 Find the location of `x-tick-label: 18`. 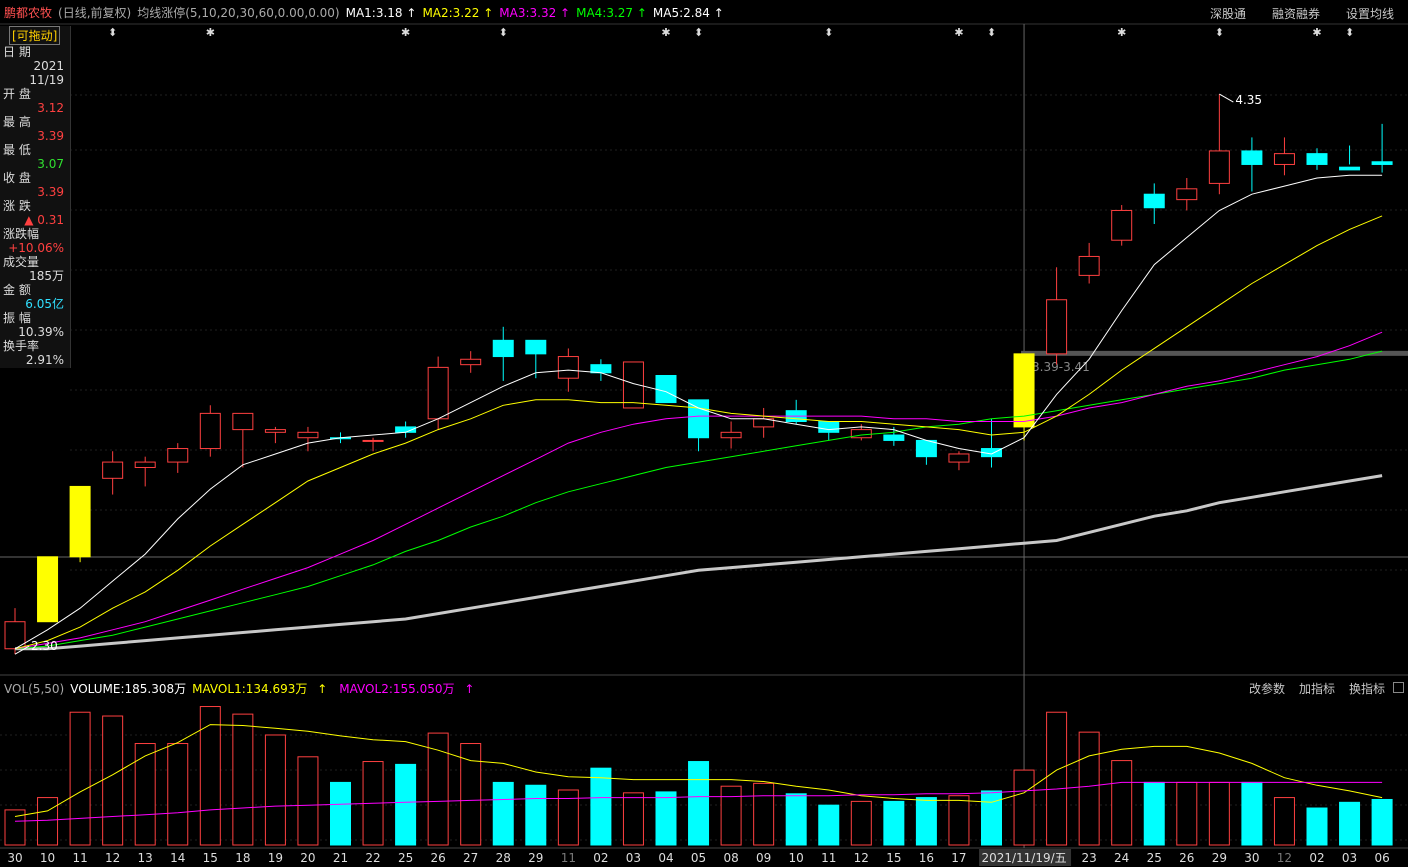

x-tick-label: 18 is located at coordinates (242, 858).